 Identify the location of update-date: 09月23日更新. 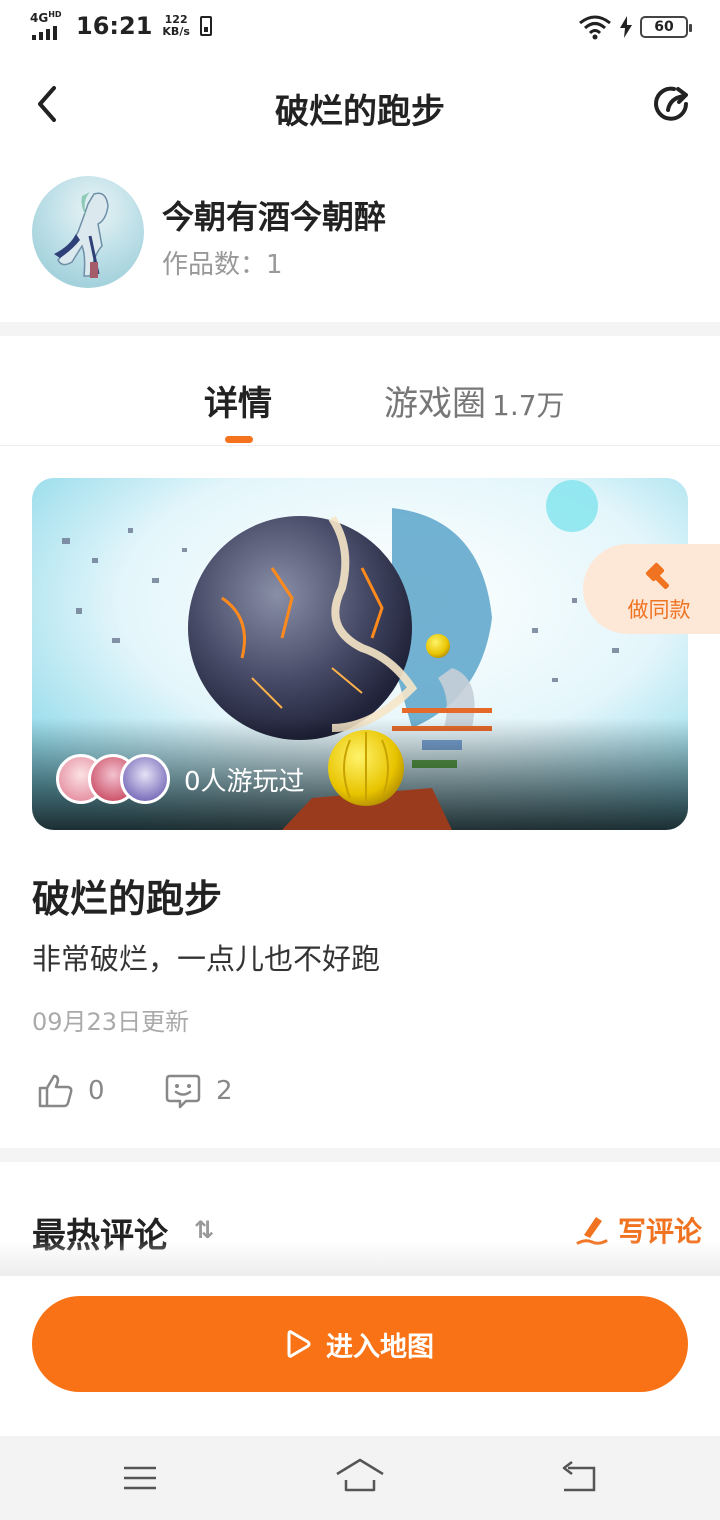
(111, 1022).